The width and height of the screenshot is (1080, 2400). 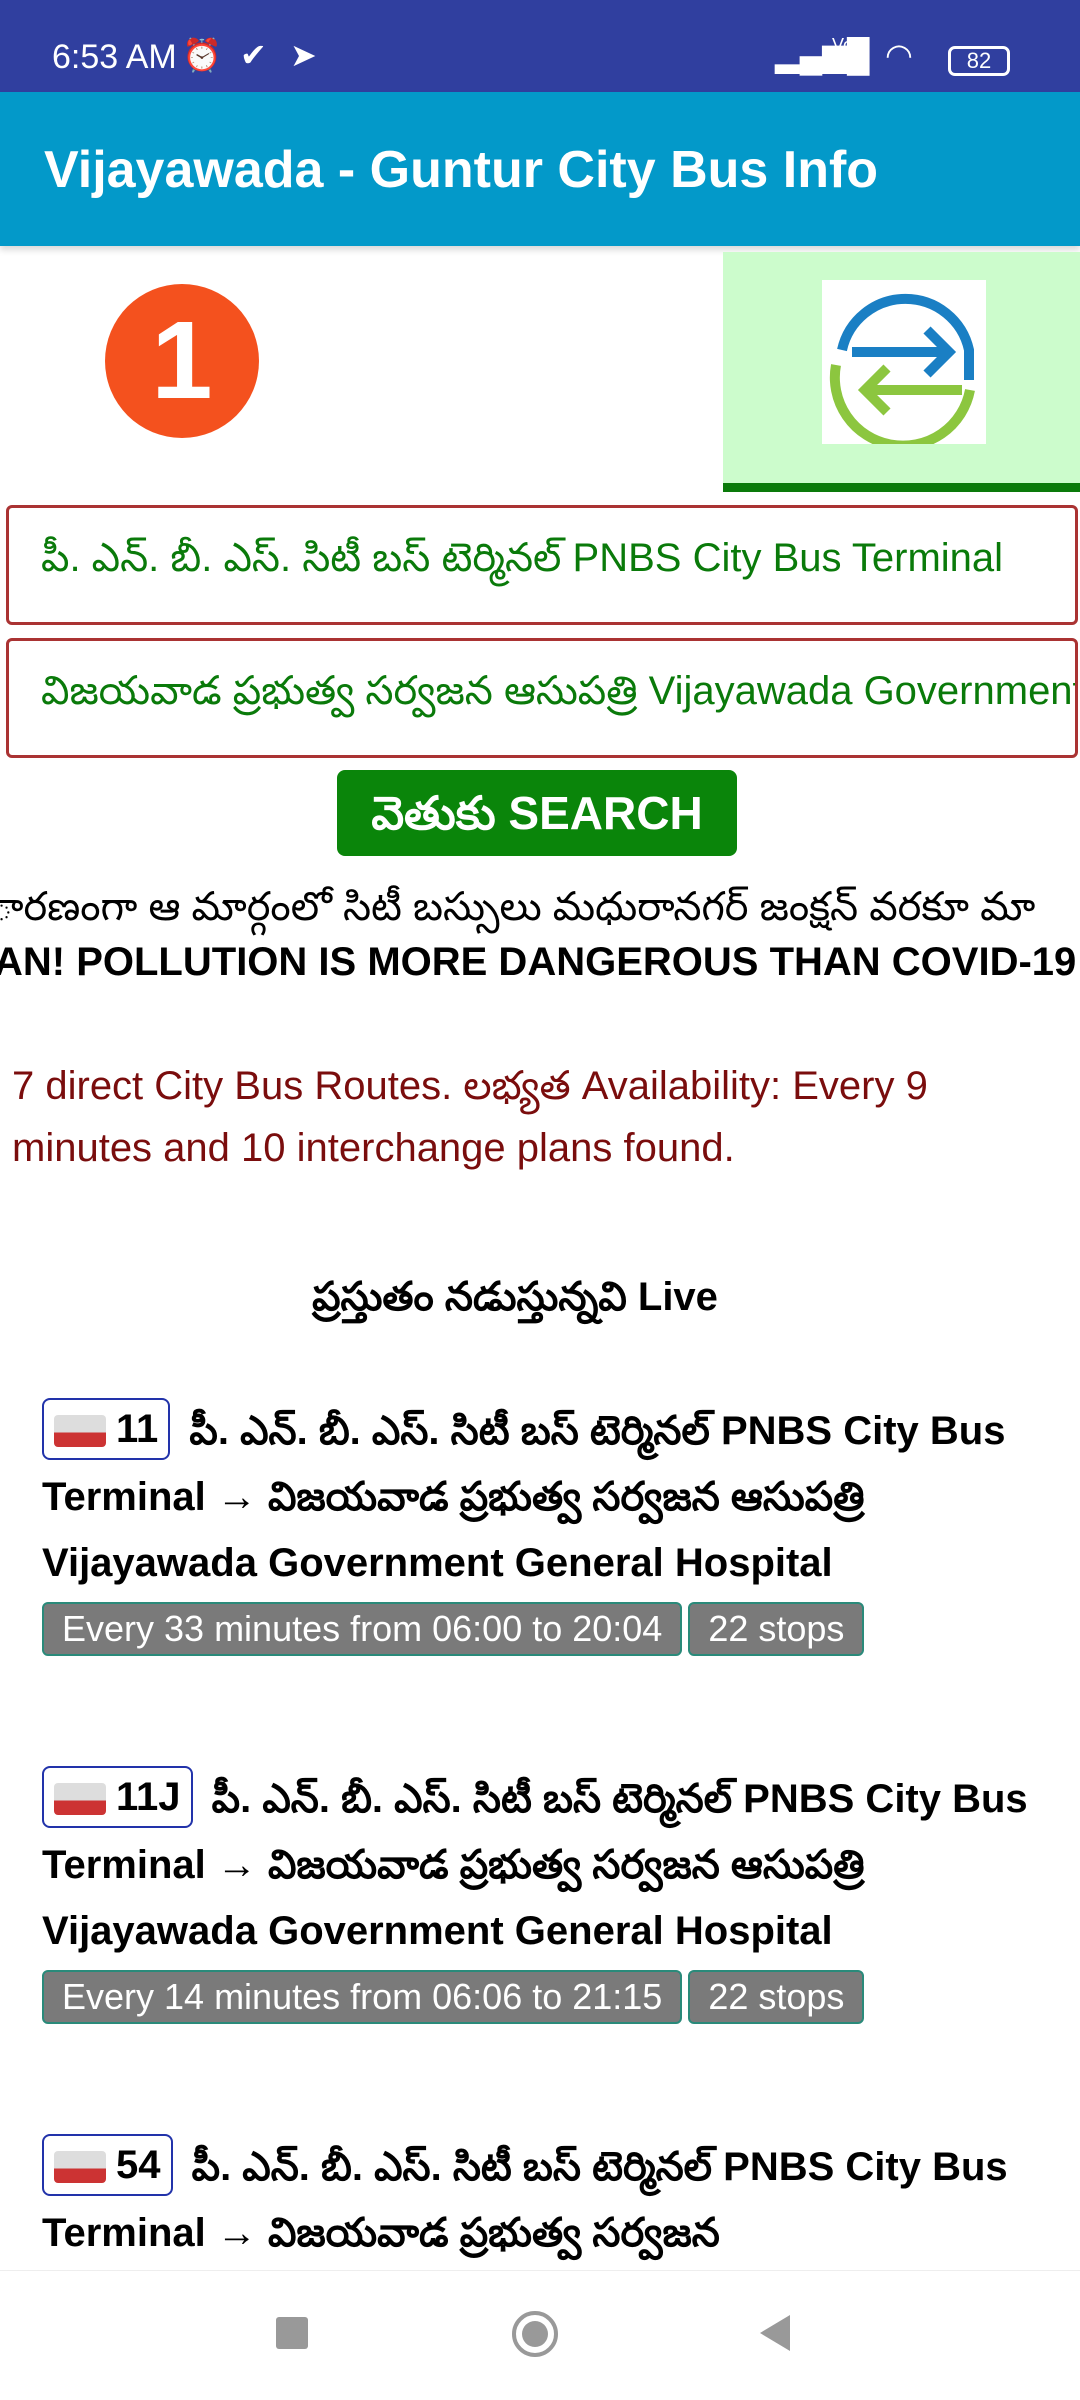 I want to click on frequency-badge: Every 14 minutes from 06:06 to 21:15, so click(x=362, y=1997).